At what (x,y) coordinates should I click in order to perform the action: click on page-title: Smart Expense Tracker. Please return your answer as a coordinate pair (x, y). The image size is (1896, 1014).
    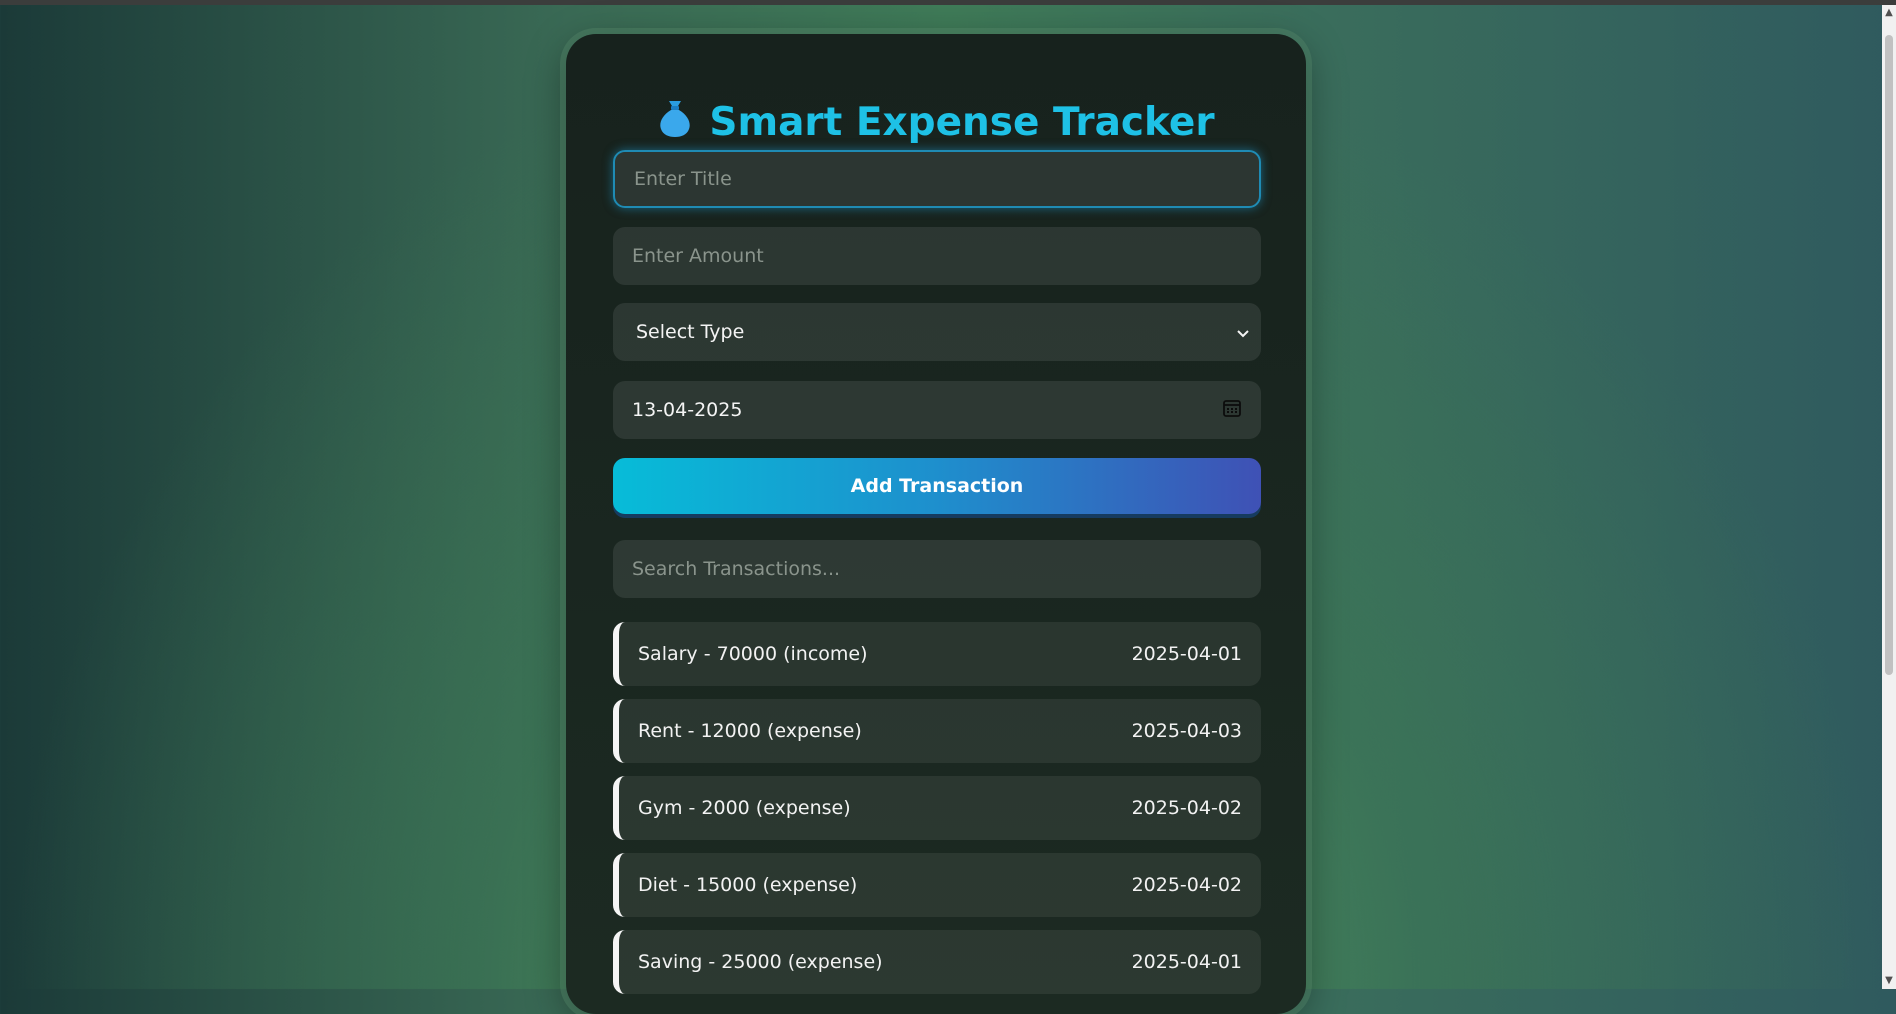
    Looking at the image, I should click on (936, 123).